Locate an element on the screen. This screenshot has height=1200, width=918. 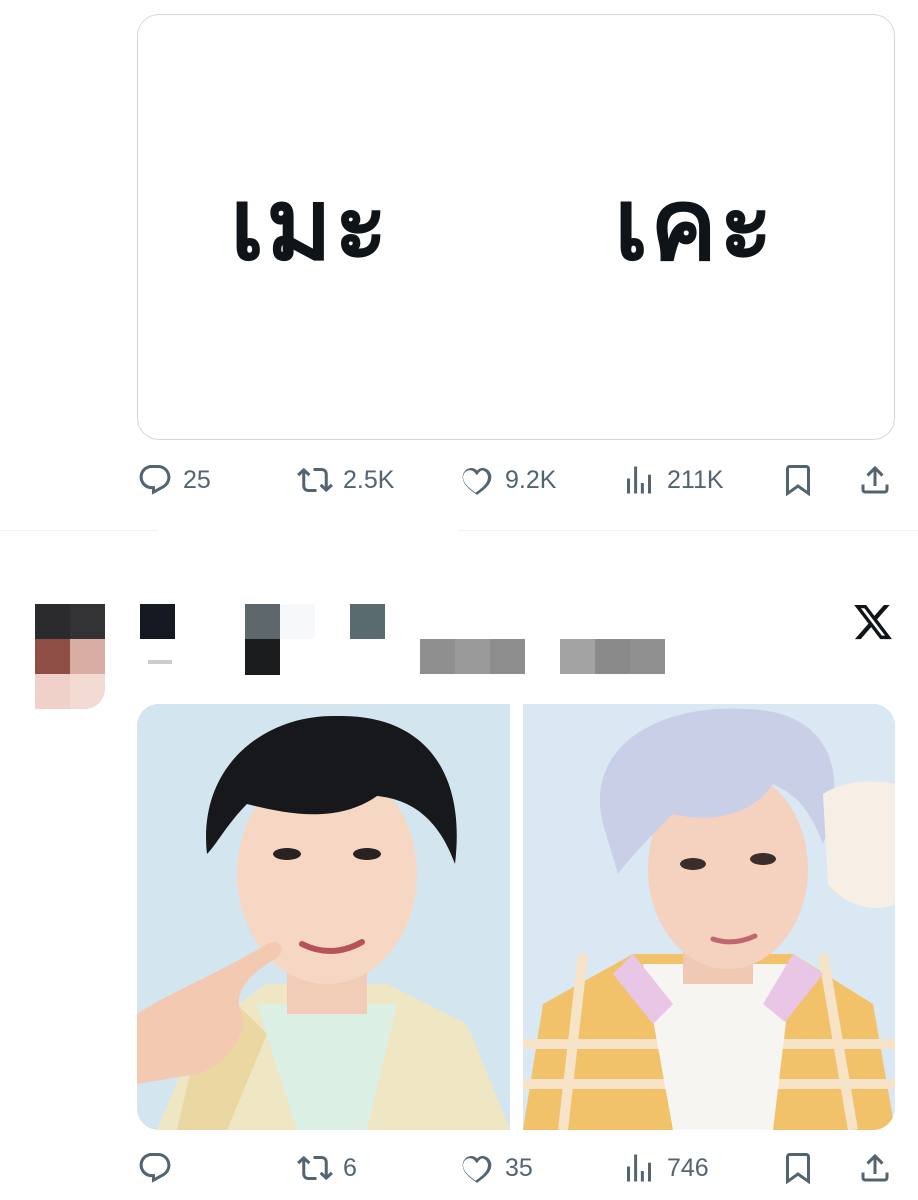
tweet-action-bar: 6 35 746 is located at coordinates (517, 1168).